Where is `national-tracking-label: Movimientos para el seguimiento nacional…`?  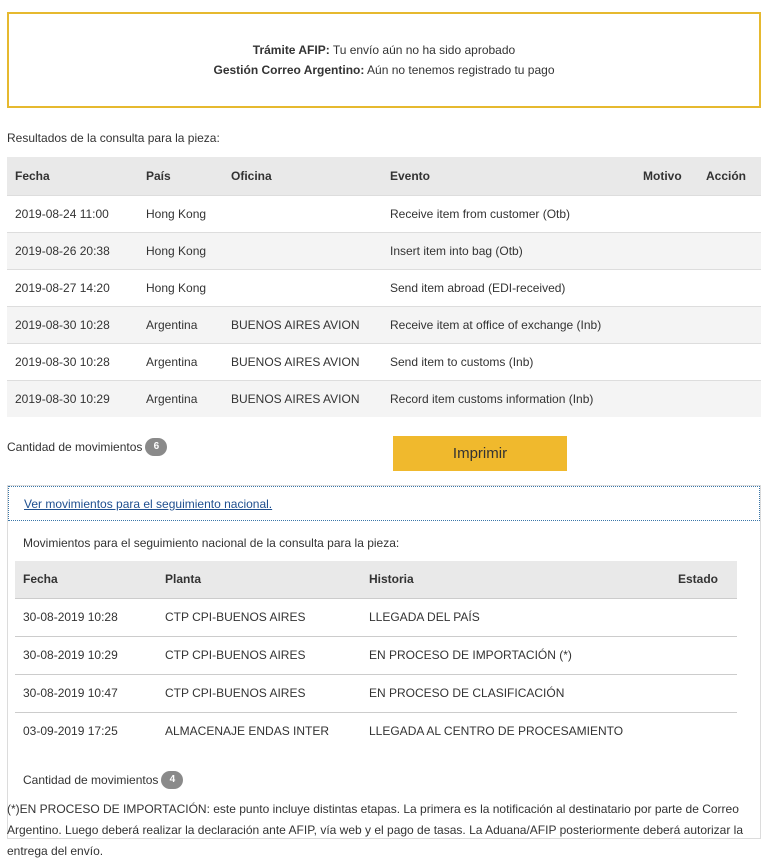 national-tracking-label: Movimientos para el seguimiento nacional… is located at coordinates (211, 543).